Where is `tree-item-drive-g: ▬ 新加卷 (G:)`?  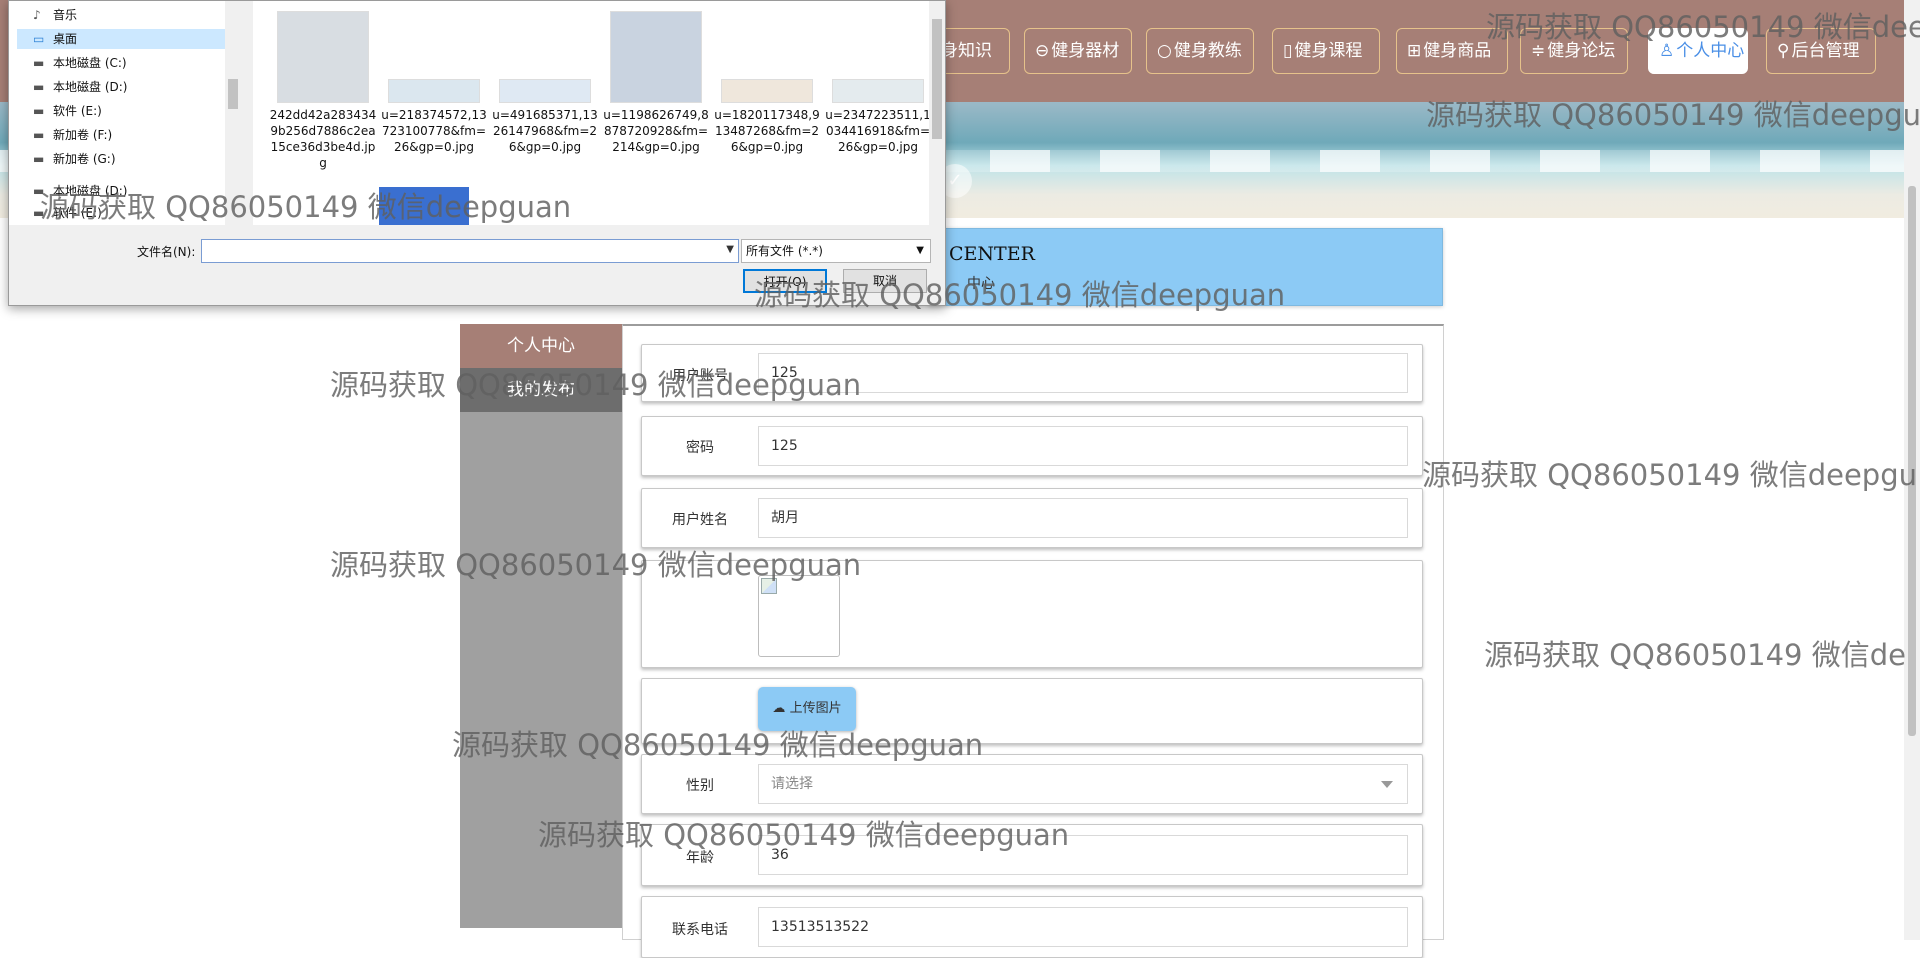 tree-item-drive-g: ▬ 新加卷 (G:) is located at coordinates (74, 159).